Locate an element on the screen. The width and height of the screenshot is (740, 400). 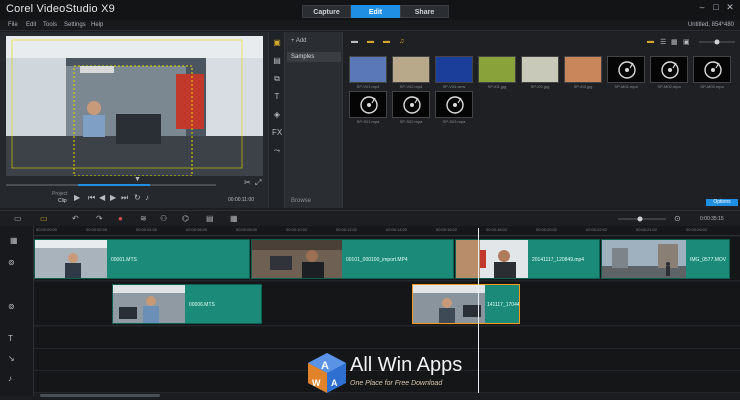
music-track-icon: ♪ is located at coordinates (10, 378).